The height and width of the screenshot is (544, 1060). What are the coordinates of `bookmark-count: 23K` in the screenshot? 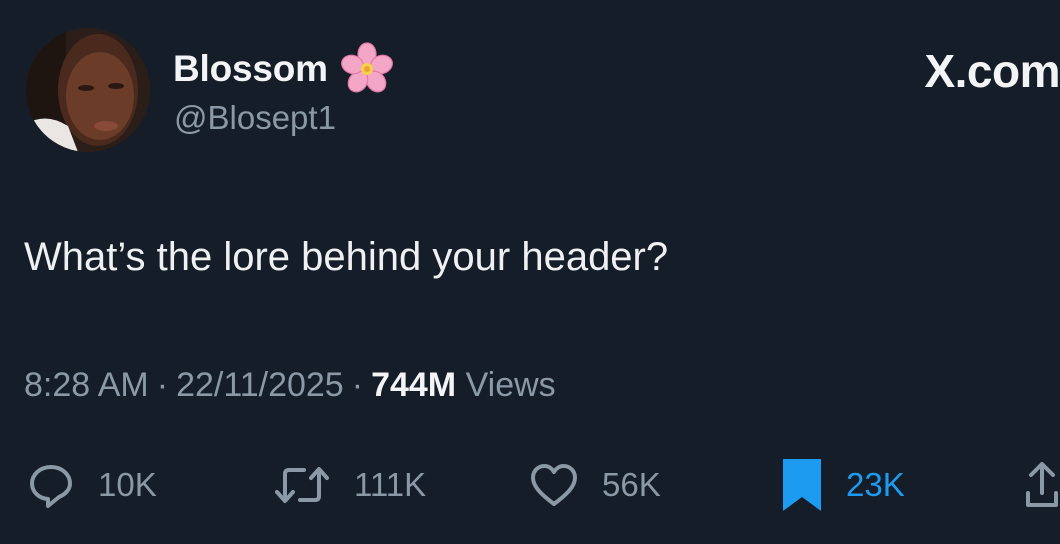 It's located at (875, 484).